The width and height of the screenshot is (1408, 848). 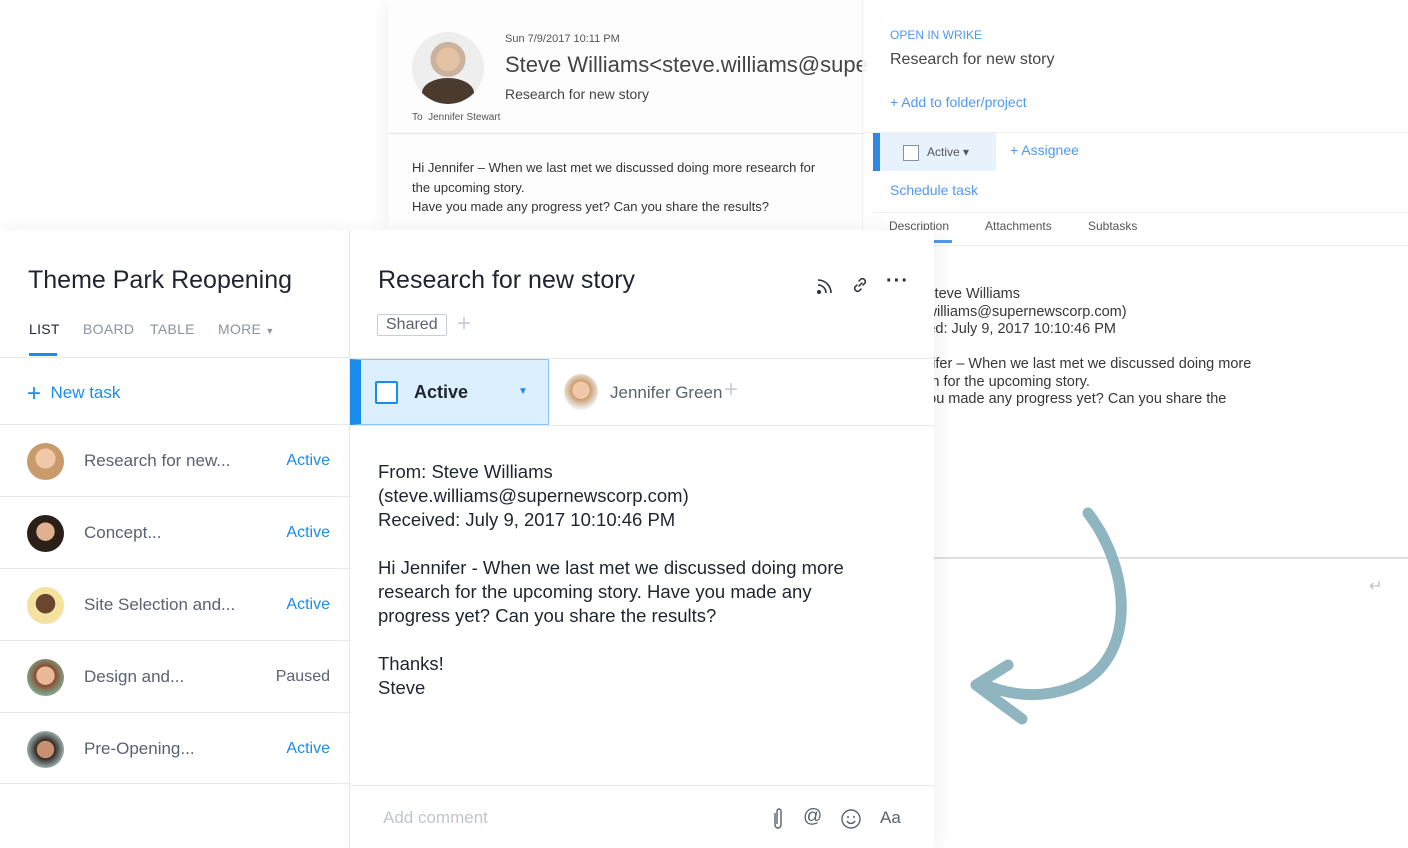 What do you see at coordinates (1112, 226) in the screenshot?
I see `tab-subtasks: Subtasks` at bounding box center [1112, 226].